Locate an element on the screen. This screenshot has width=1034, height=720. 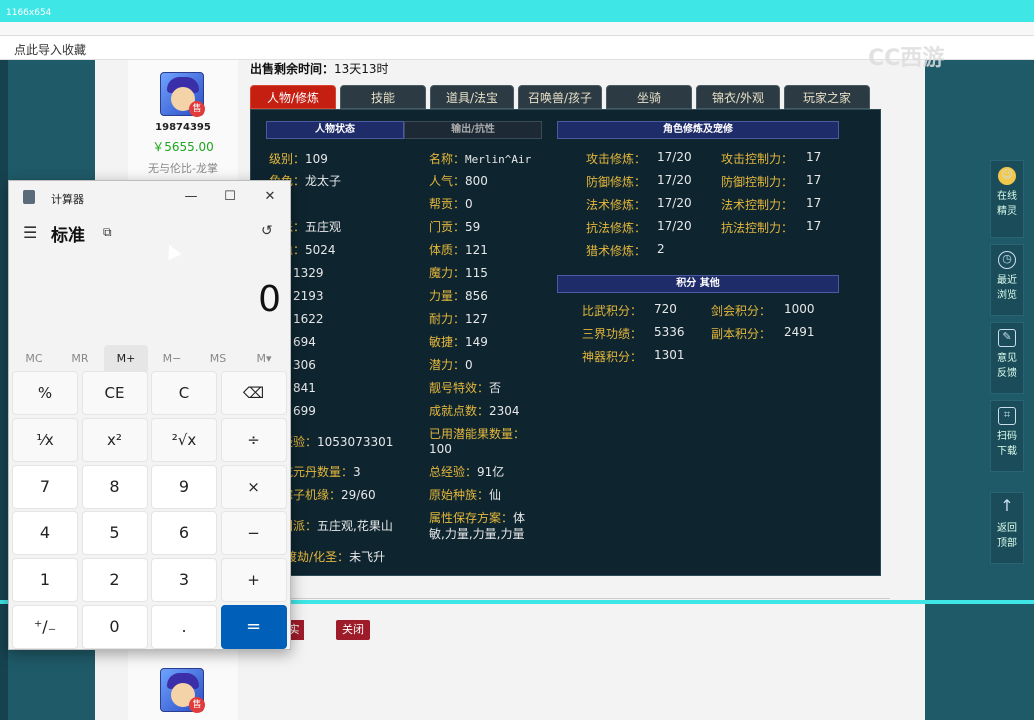
online-sprite-button: ☺ 在线 精灵 is located at coordinates (1007, 199).